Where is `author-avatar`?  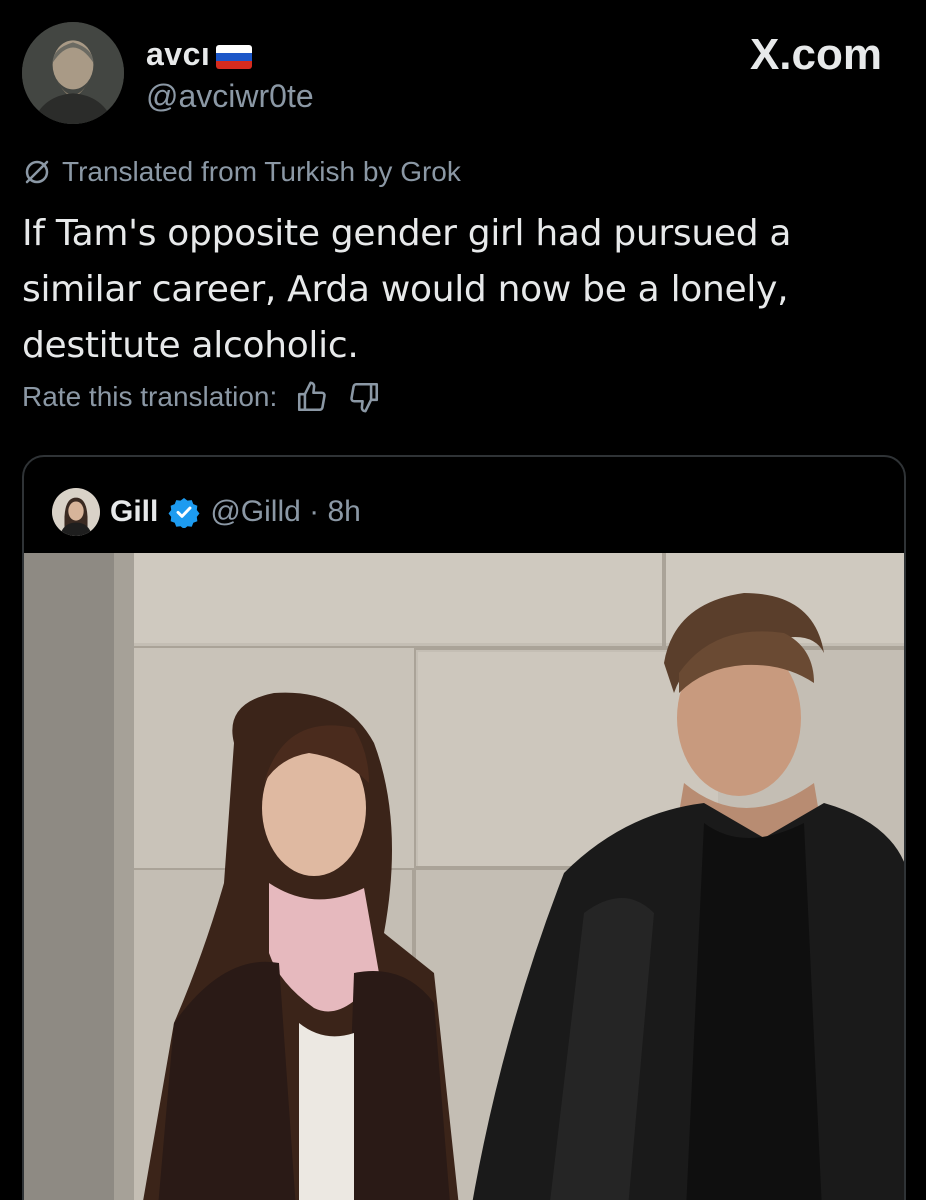
author-avatar is located at coordinates (73, 73).